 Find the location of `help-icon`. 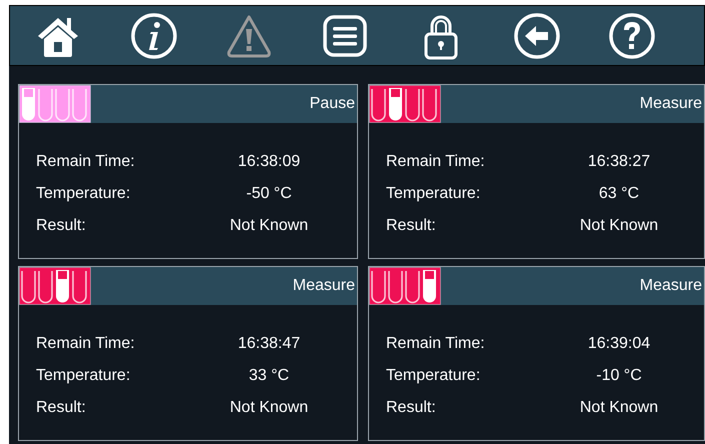

help-icon is located at coordinates (632, 36).